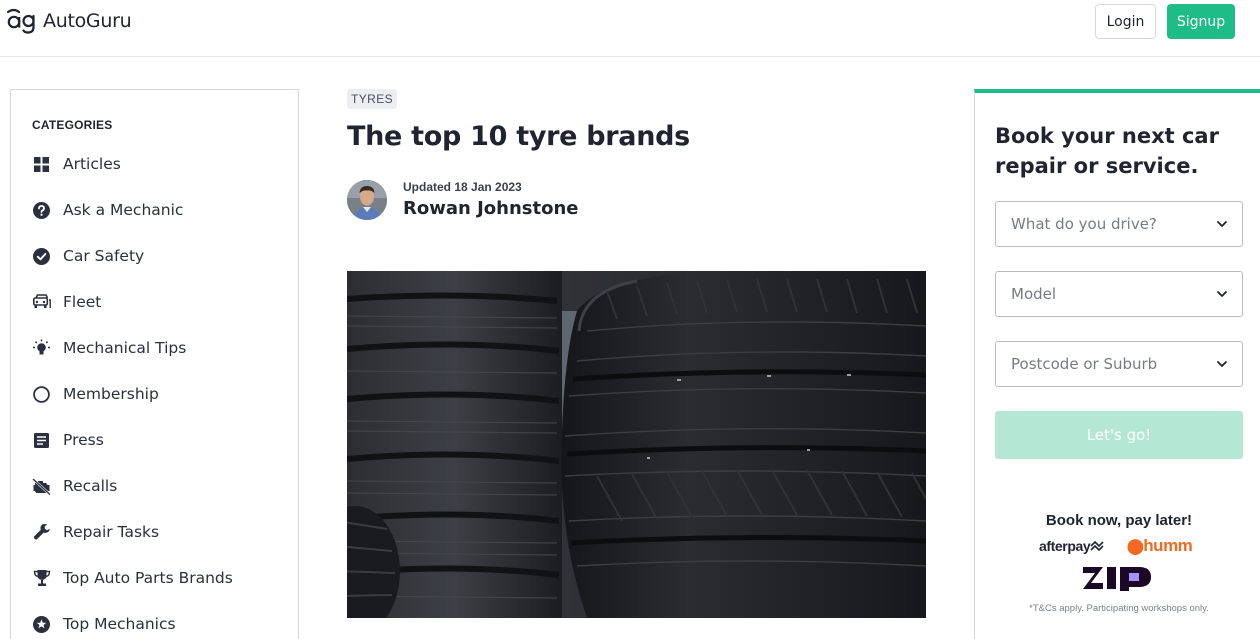 Image resolution: width=1260 pixels, height=639 pixels. I want to click on sidebar-item-top-mechanics: Top Mechanics, so click(154, 620).